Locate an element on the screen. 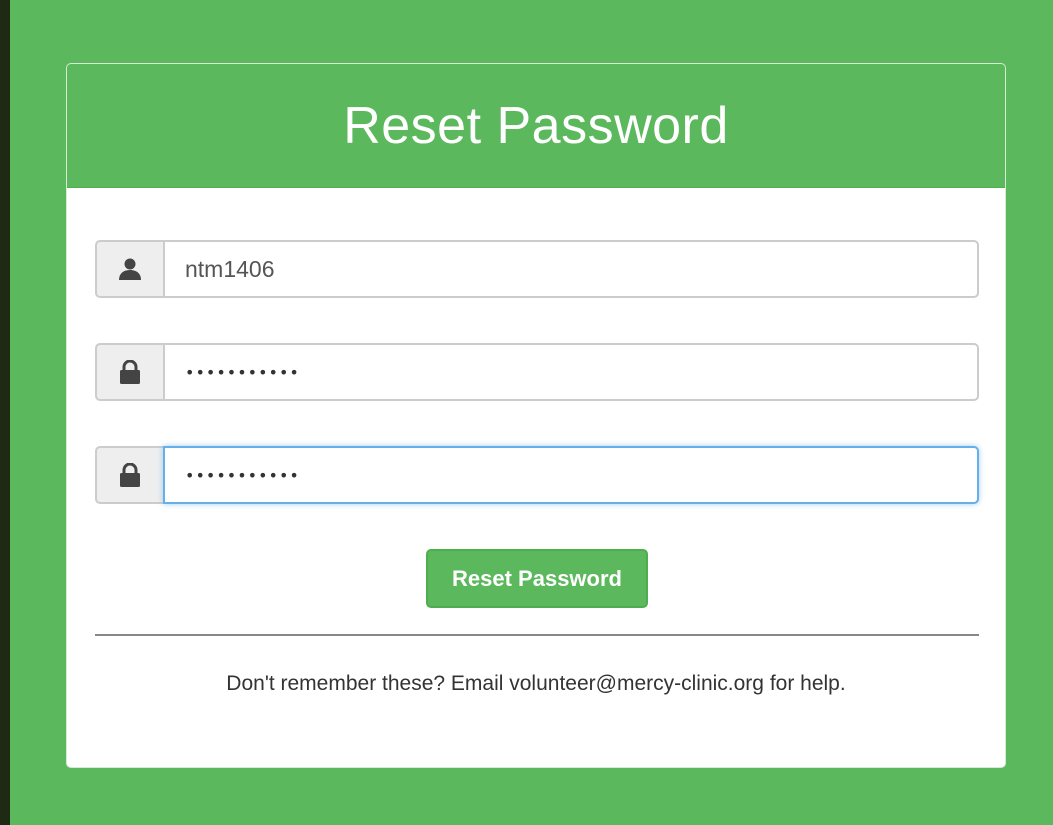 This screenshot has width=1053, height=825. confirm-password-input-group is located at coordinates (537, 475).